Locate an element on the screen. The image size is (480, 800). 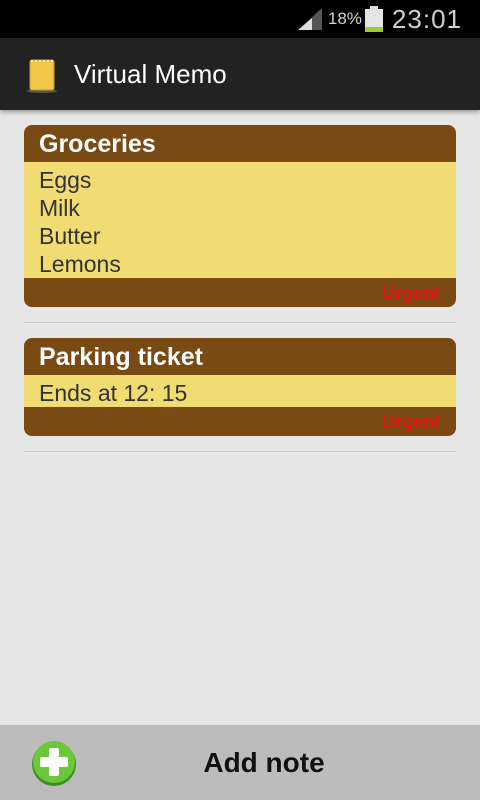
status-bar: 18% 23:01 is located at coordinates (240, 19).